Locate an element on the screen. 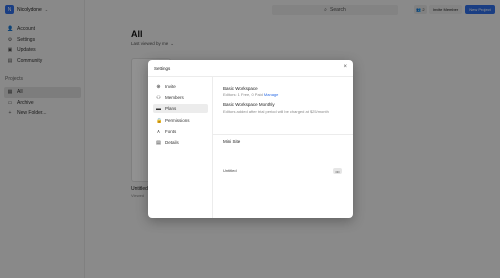 The height and width of the screenshot is (278, 500). tab-members: ⚇ Members is located at coordinates (180, 97).